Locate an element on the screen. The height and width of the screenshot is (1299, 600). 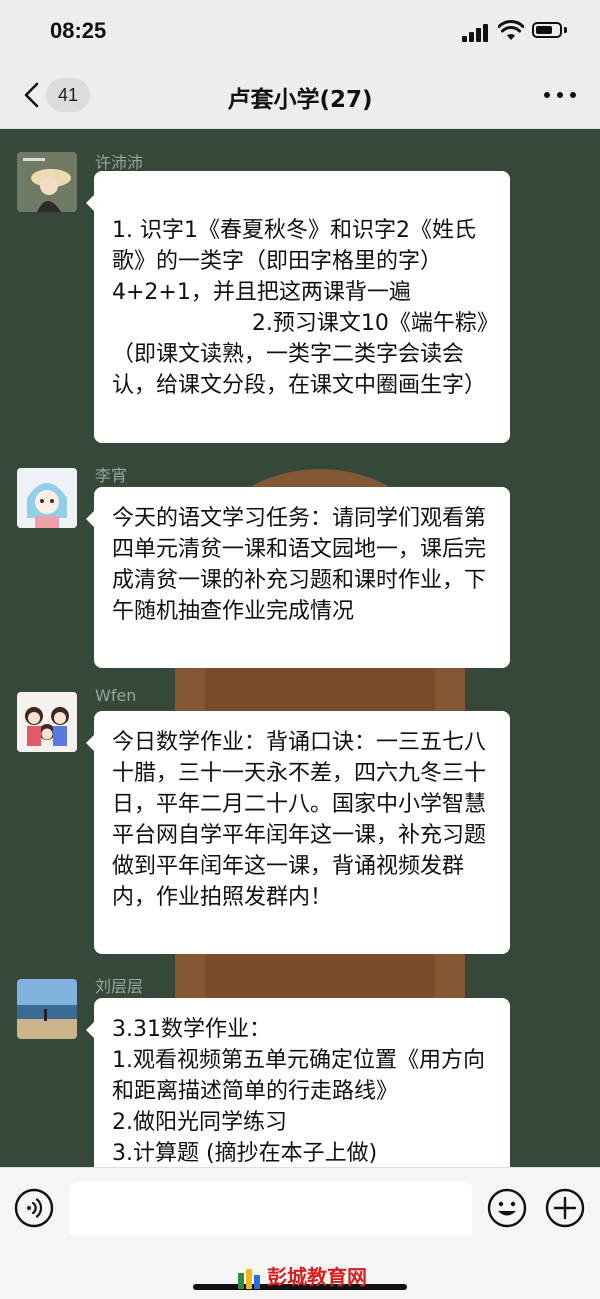
more-actions-plus-icon is located at coordinates (565, 1208).